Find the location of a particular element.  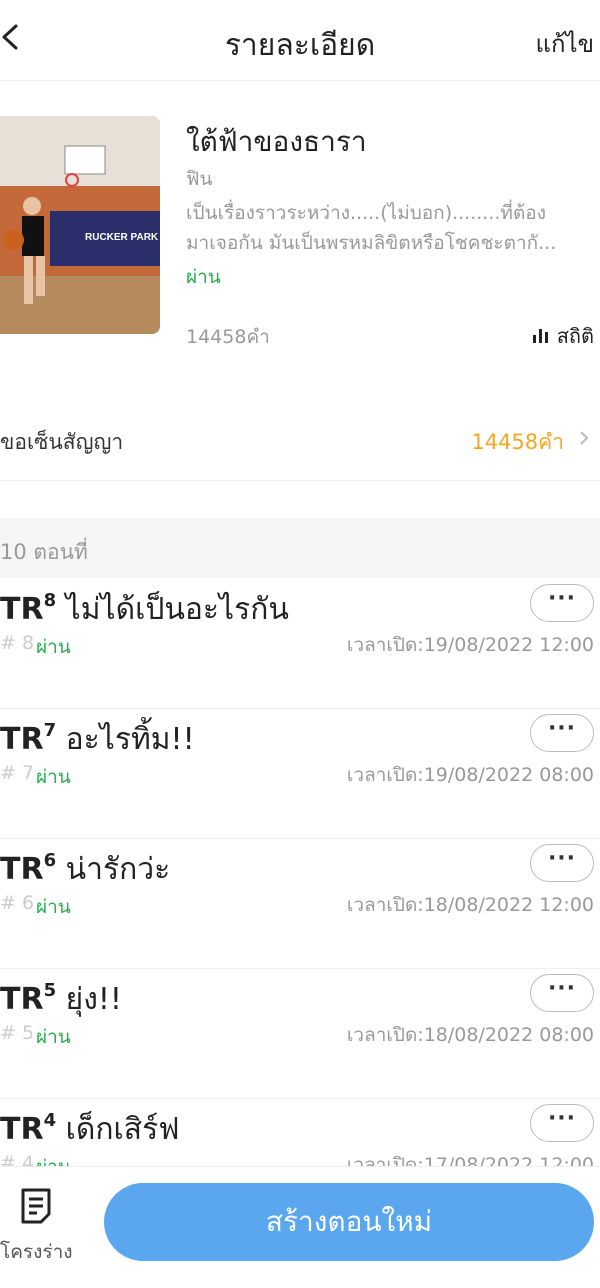

outline-label: โครงร่าง is located at coordinates (36, 1252).